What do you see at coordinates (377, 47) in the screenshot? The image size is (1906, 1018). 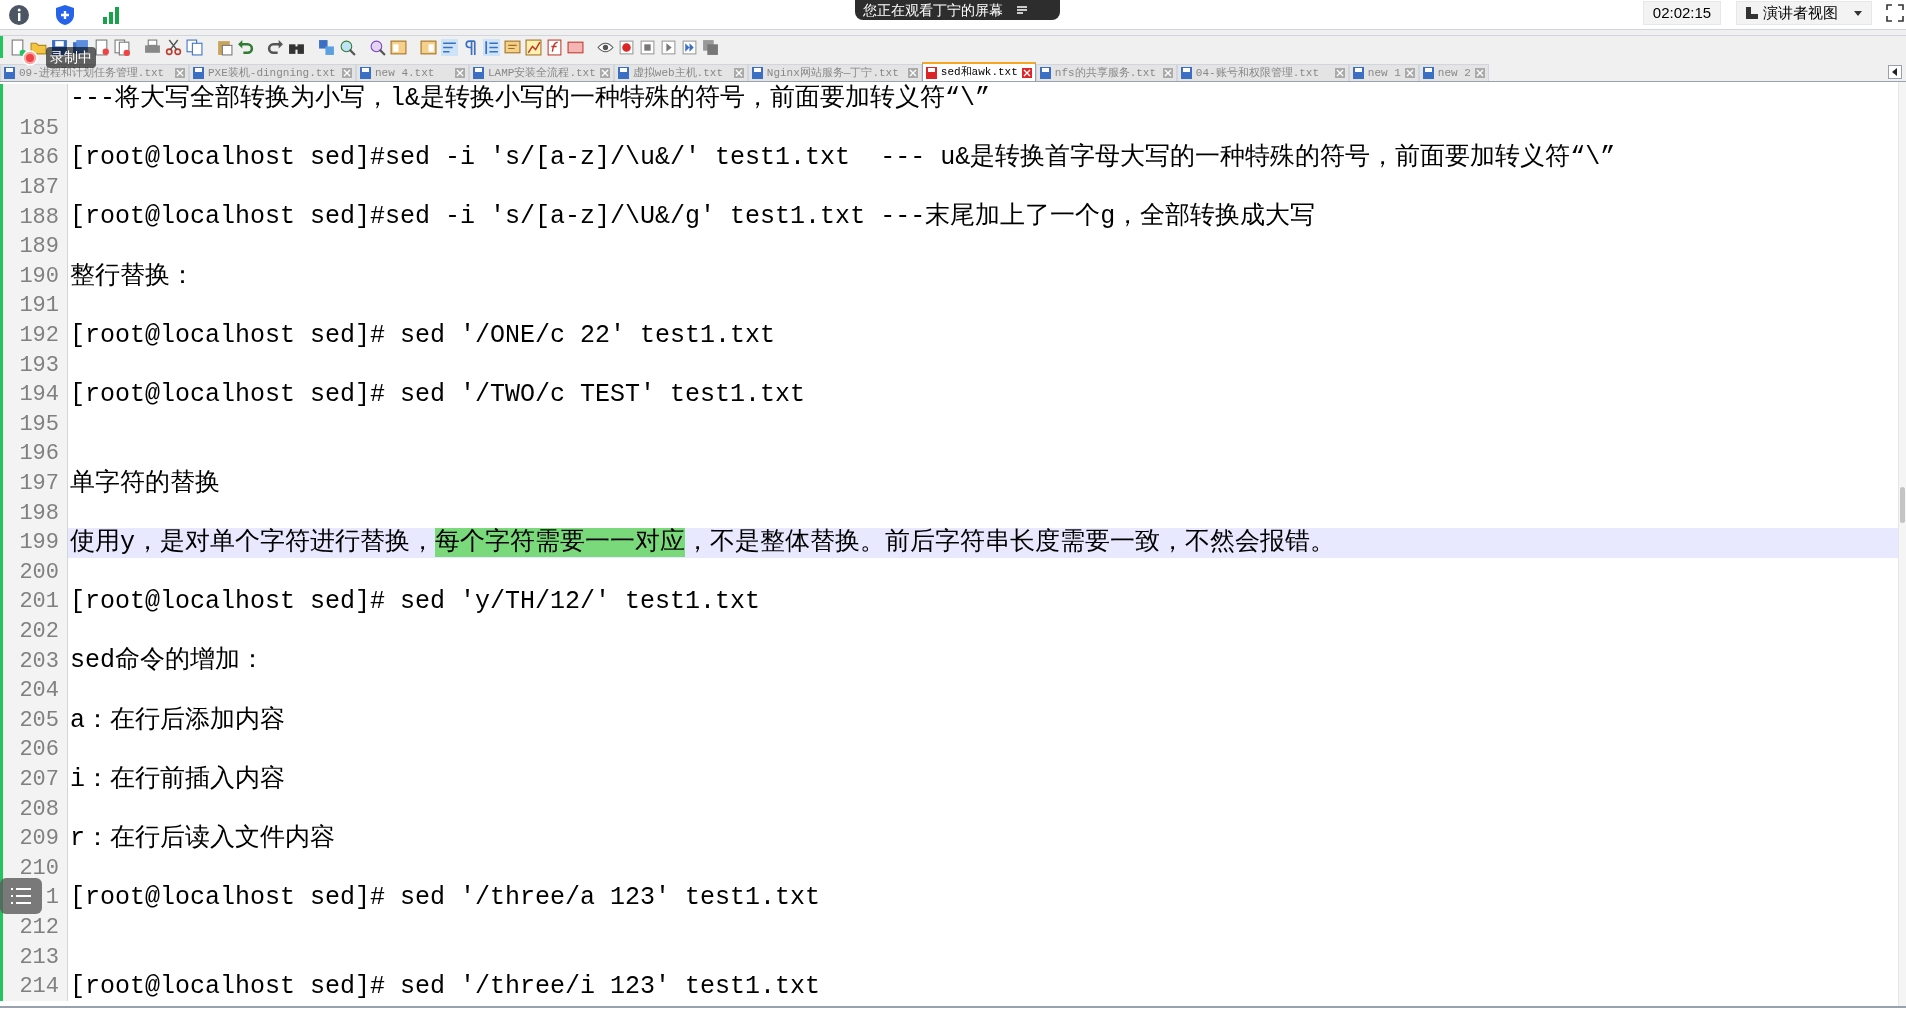 I see `zoom-out-icon` at bounding box center [377, 47].